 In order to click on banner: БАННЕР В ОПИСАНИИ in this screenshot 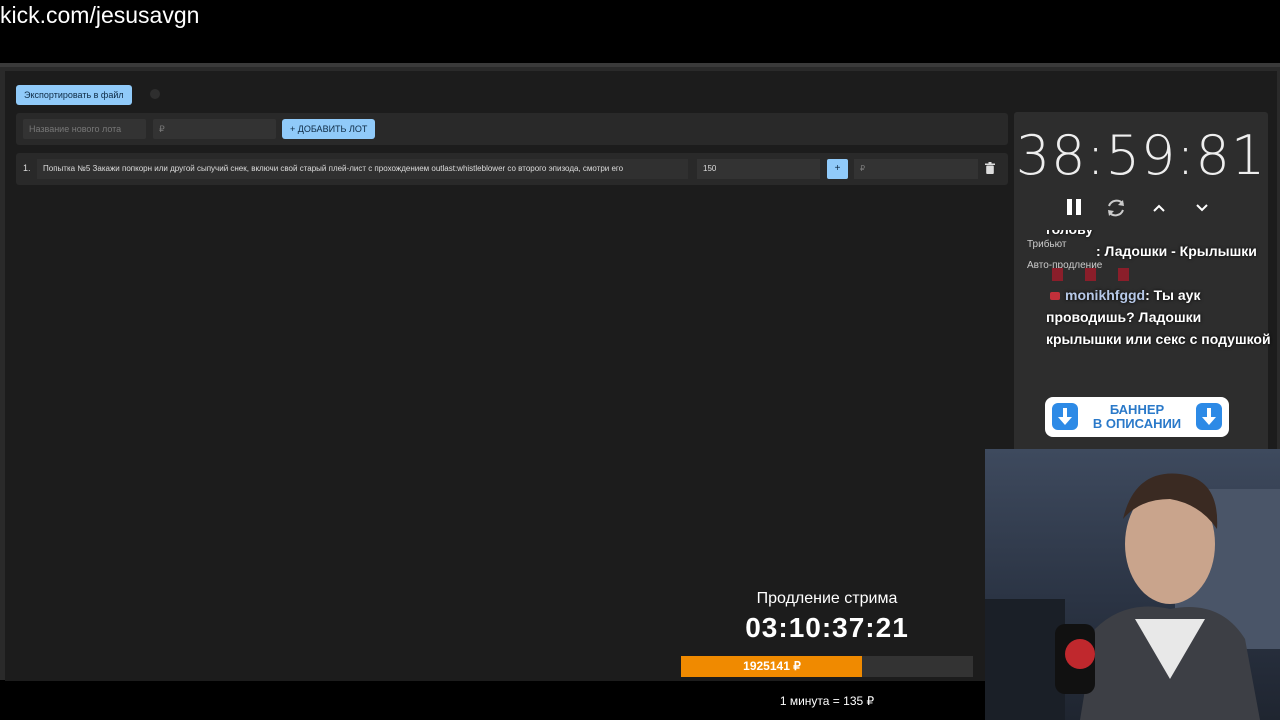, I will do `click(1137, 417)`.